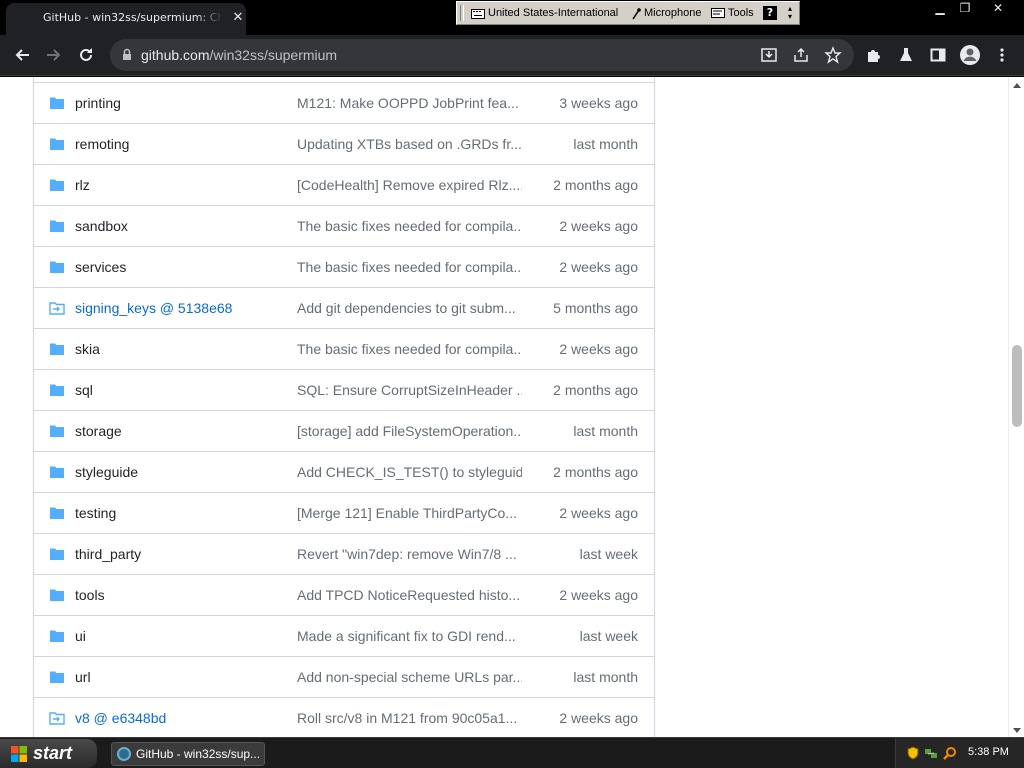  What do you see at coordinates (127, 54) in the screenshot?
I see `lock-icon` at bounding box center [127, 54].